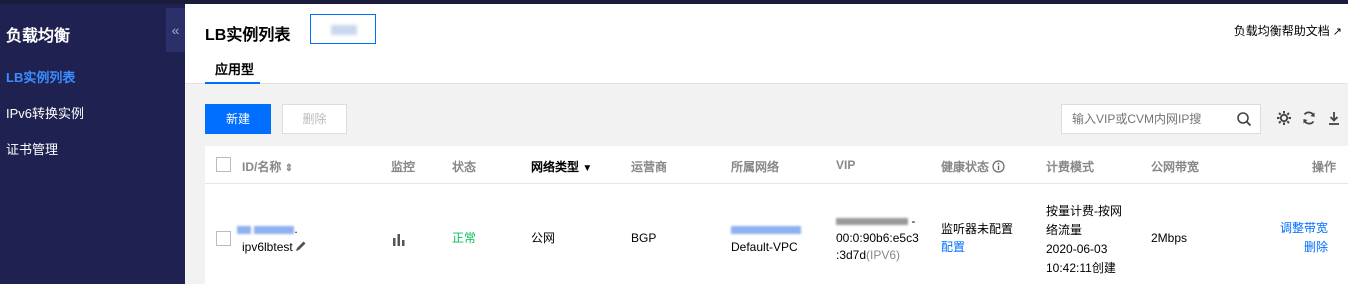  Describe the element at coordinates (1077, 249) in the screenshot. I see `created-date: 2020-06-03` at that location.